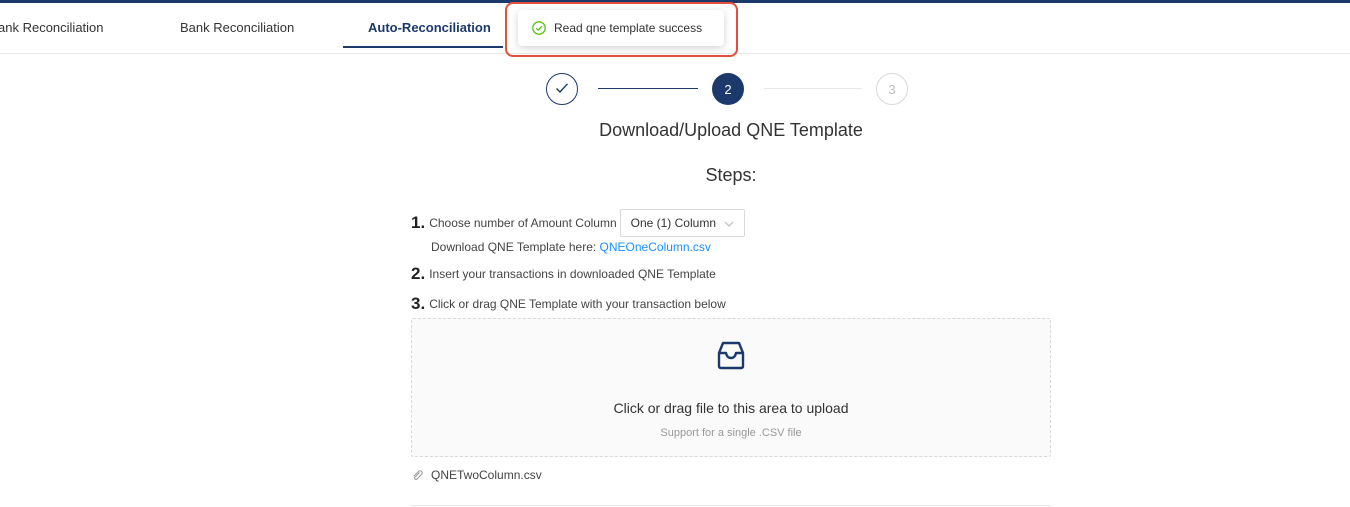 This screenshot has height=507, width=1350. What do you see at coordinates (486, 475) in the screenshot?
I see `uploaded-file-name: QNETwoColumn.csv` at bounding box center [486, 475].